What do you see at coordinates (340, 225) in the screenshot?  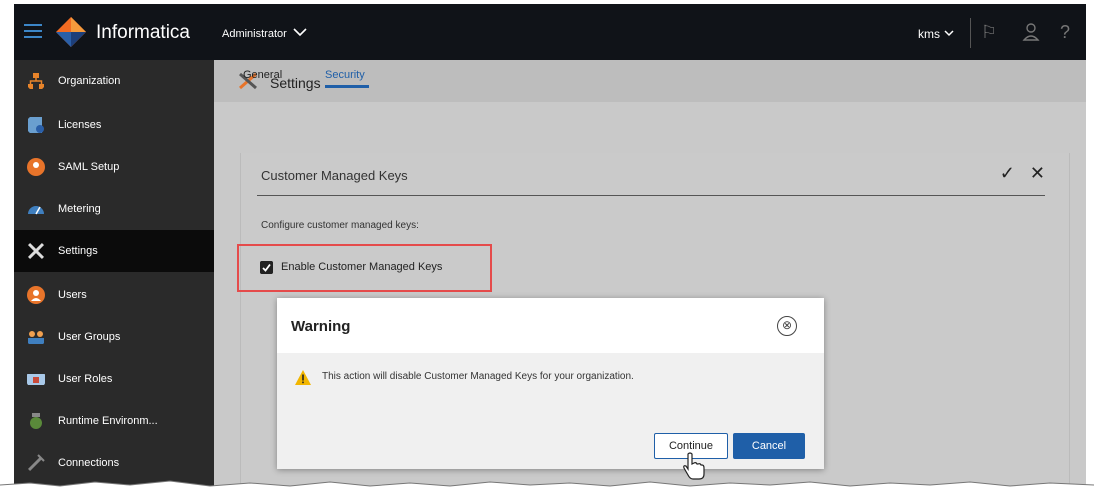 I see `panel-description: Configure customer managed keys:` at bounding box center [340, 225].